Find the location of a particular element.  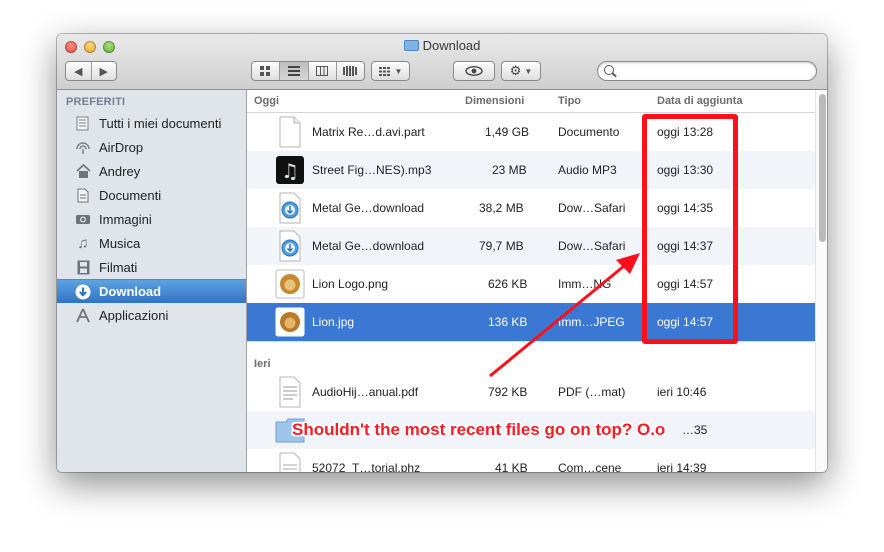

file-name: 52072_T…torial.phz is located at coordinates (366, 466).